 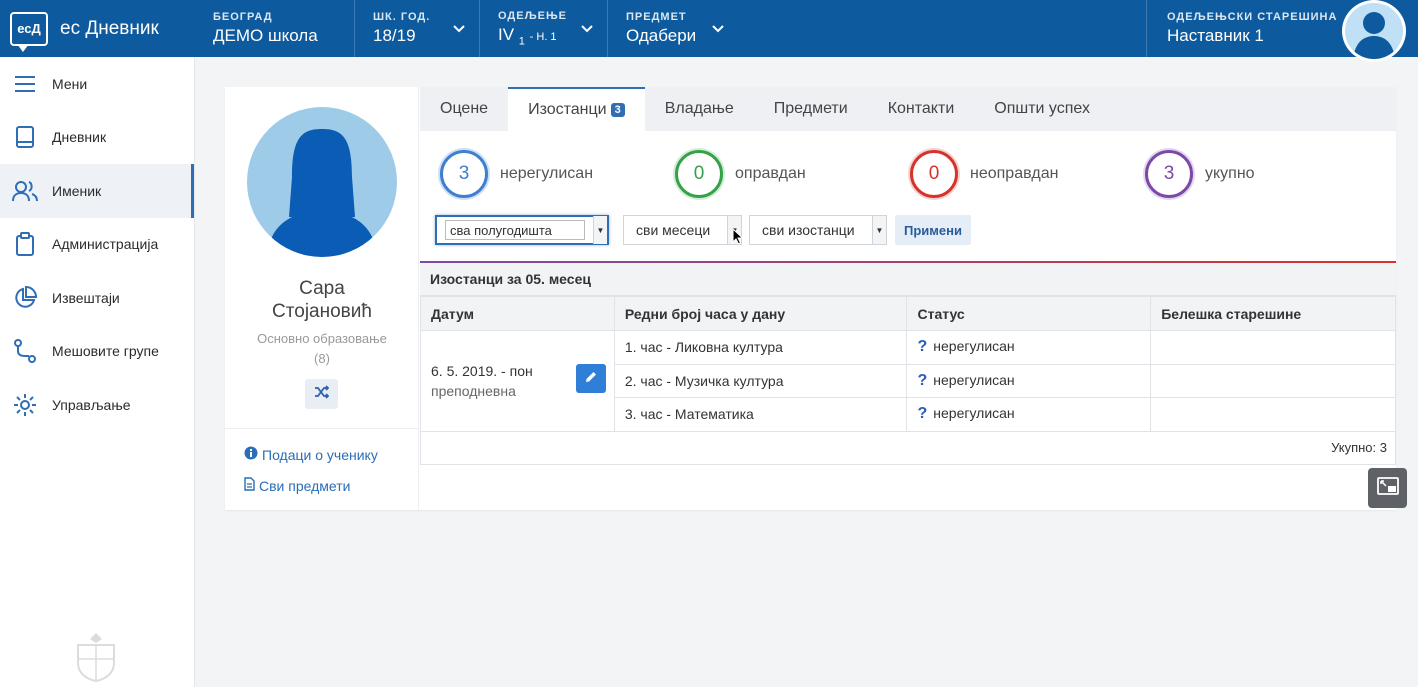 I want to click on city-label: БЕОГРАД, so click(x=243, y=17).